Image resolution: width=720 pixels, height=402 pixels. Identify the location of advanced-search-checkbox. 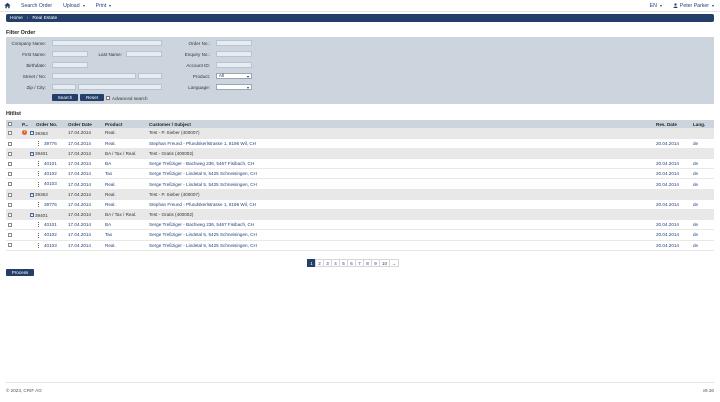
(108, 97).